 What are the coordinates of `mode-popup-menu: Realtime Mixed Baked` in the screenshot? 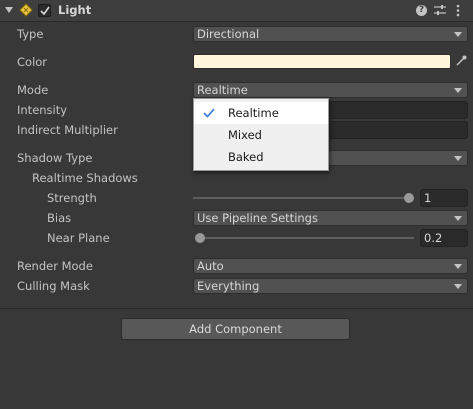 It's located at (261, 134).